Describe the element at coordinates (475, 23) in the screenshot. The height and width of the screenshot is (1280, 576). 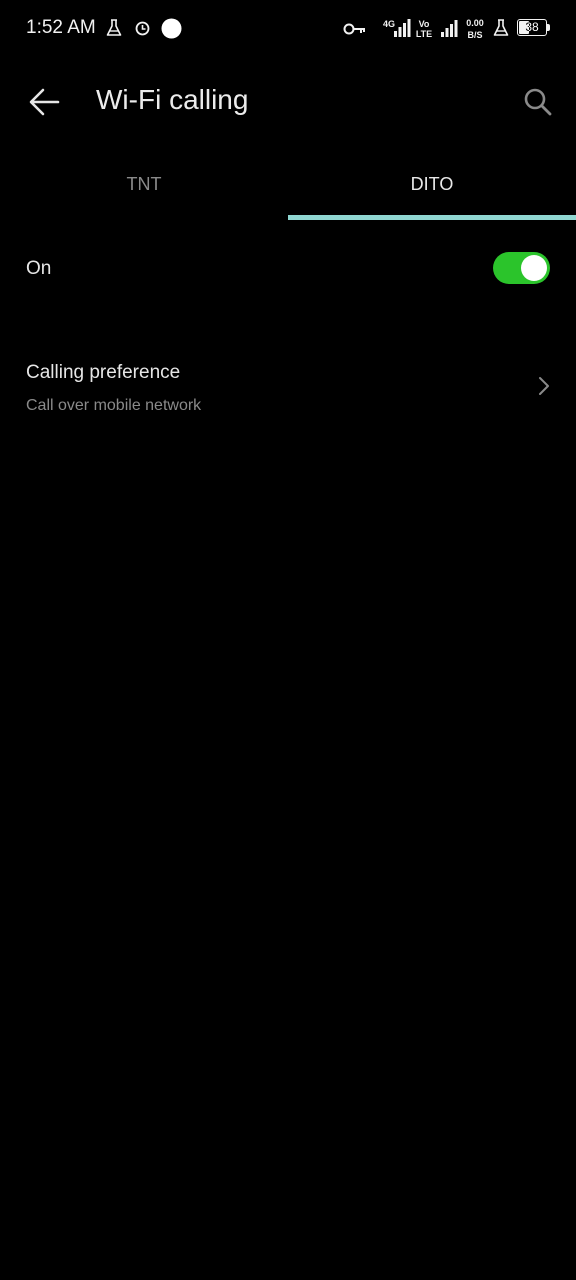
I see `net-speed-value: 0.00` at that location.